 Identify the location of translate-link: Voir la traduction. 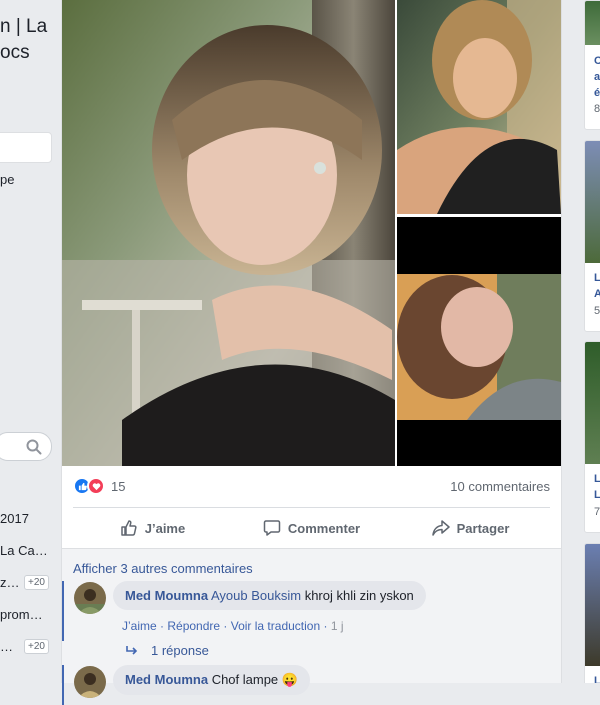
(275, 626).